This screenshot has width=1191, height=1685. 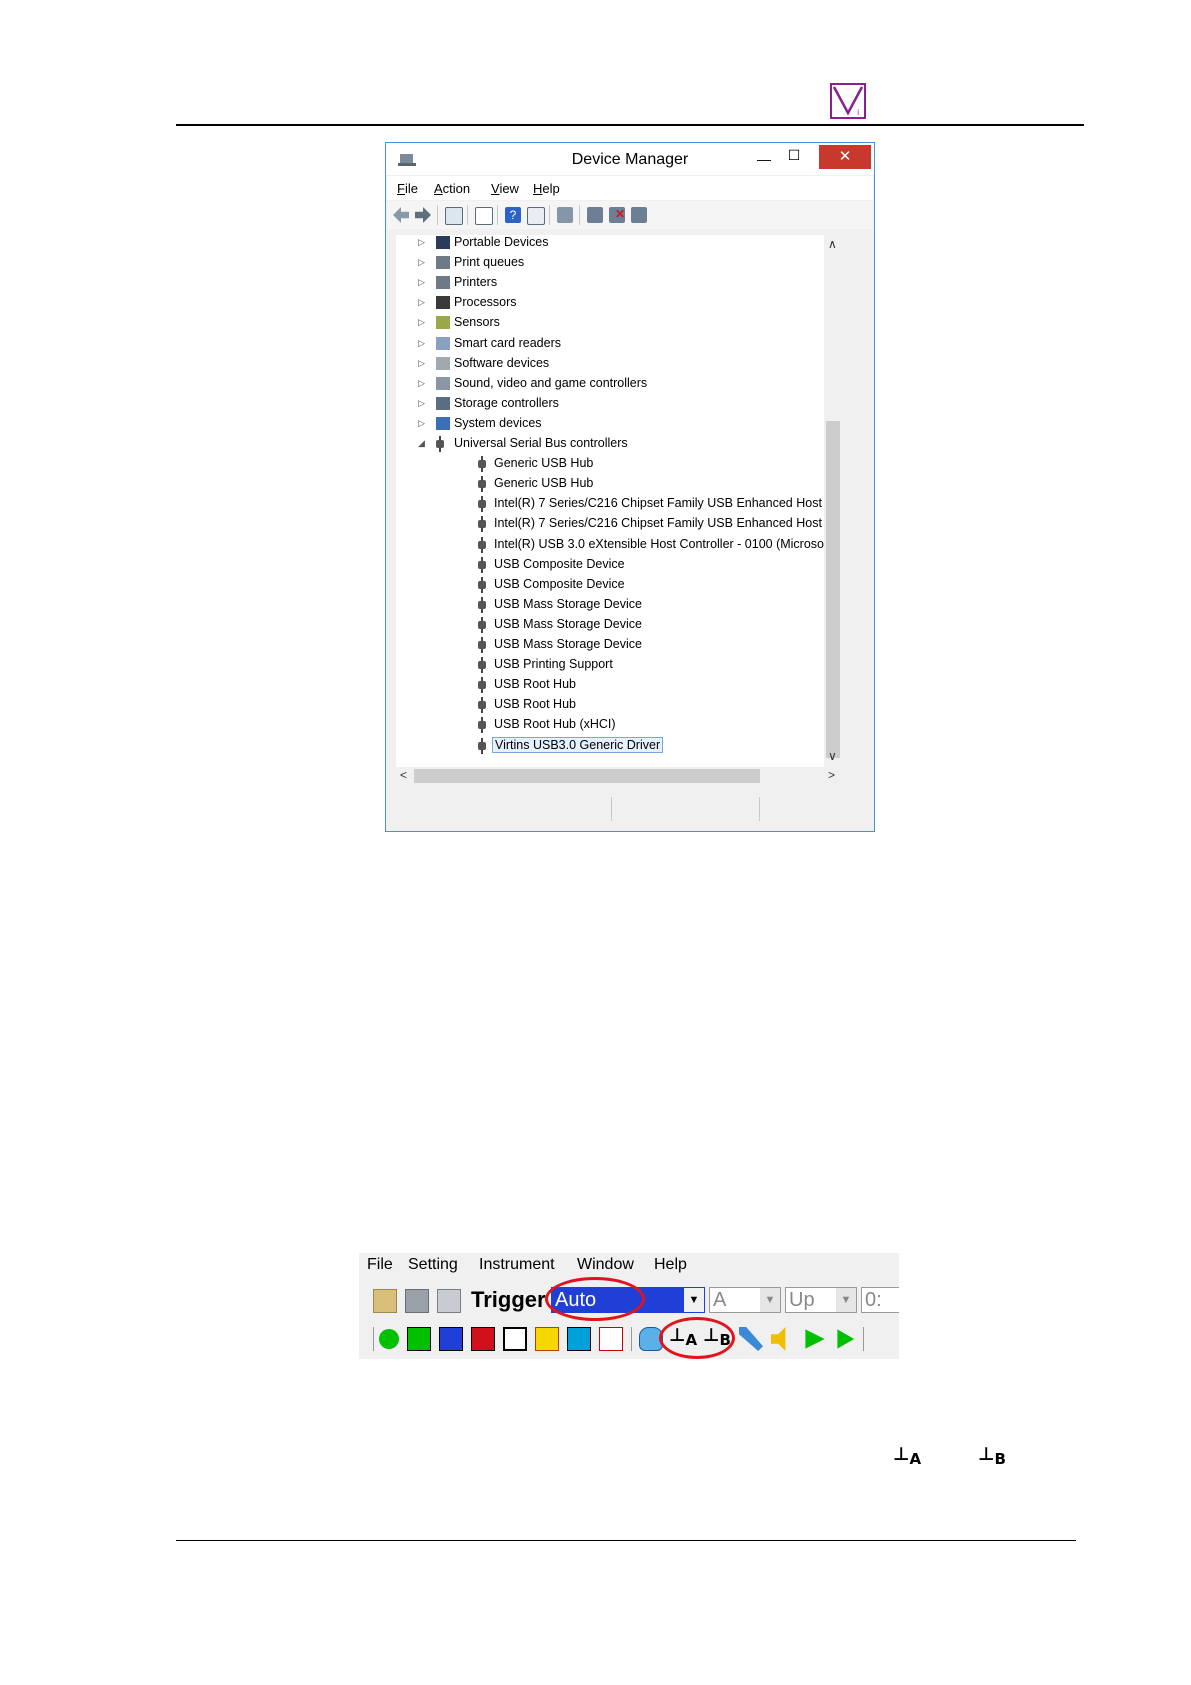 What do you see at coordinates (610, 263) in the screenshot?
I see `tree-category: ▷ Print queues` at bounding box center [610, 263].